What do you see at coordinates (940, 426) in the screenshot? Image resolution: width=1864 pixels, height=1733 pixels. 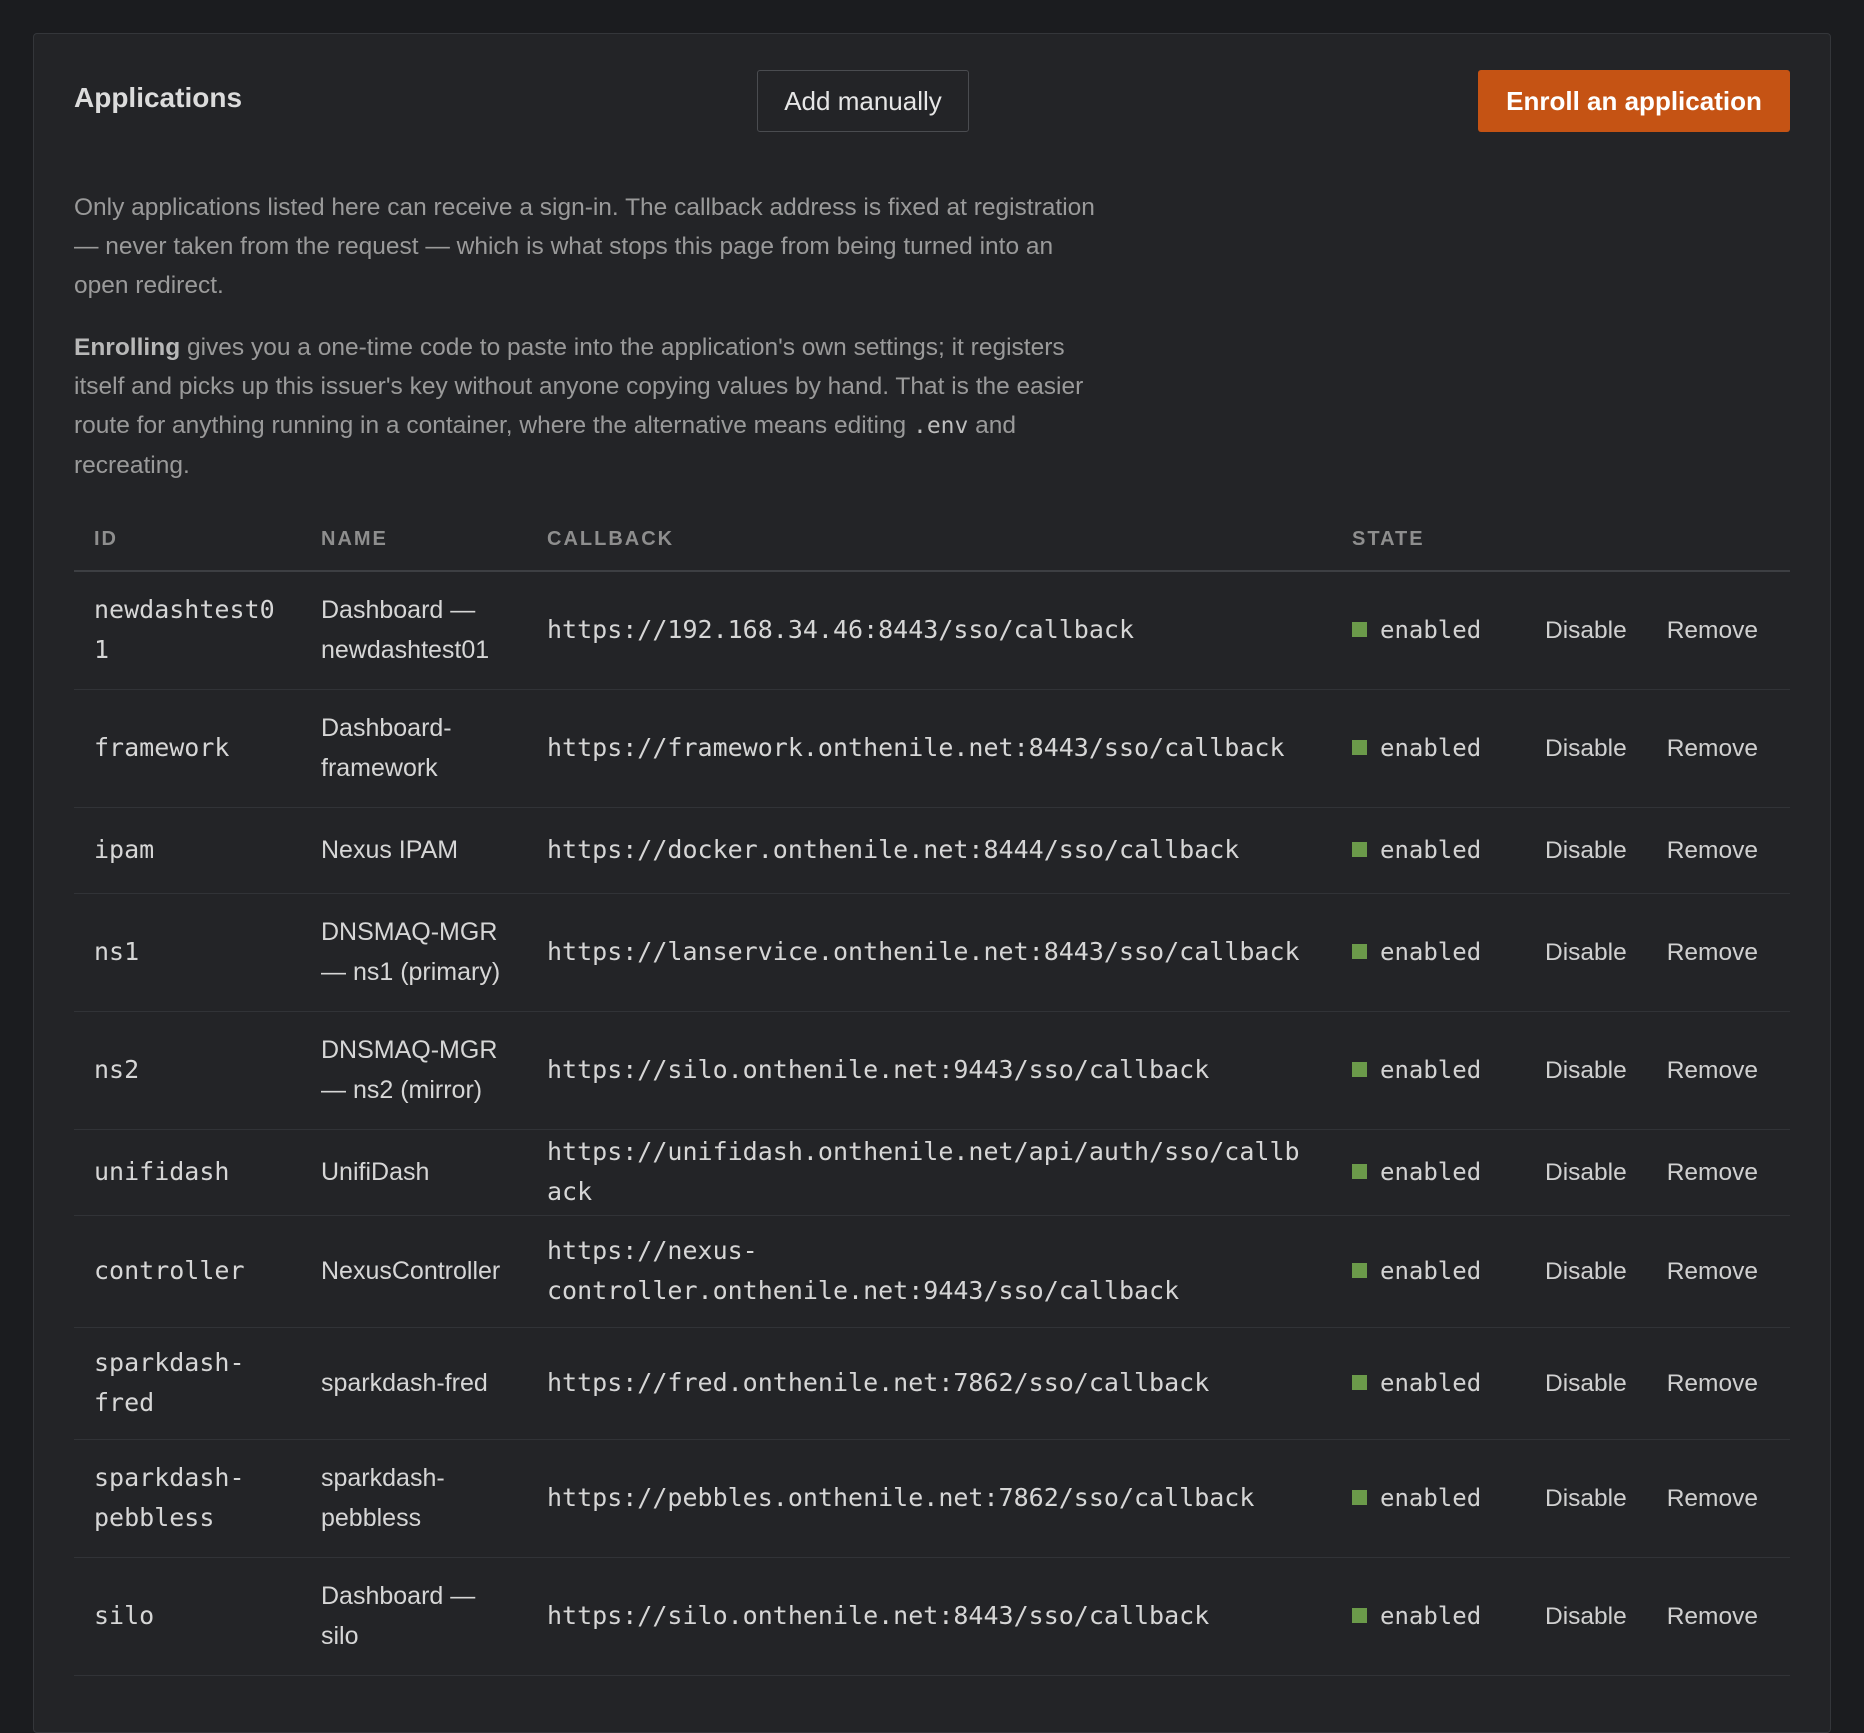 I see `env-code: .env` at bounding box center [940, 426].